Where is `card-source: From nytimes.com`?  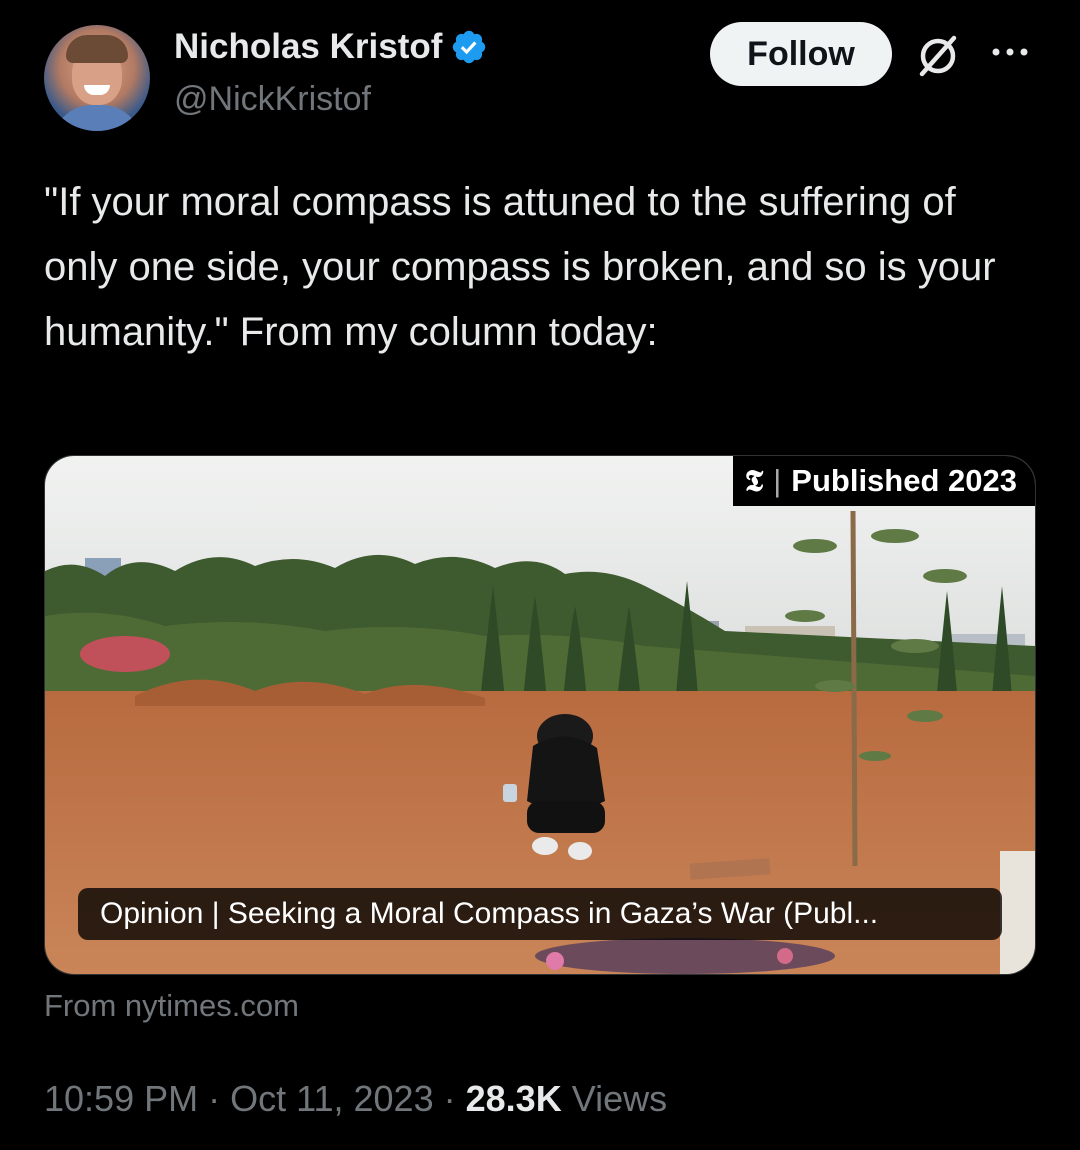 card-source: From nytimes.com is located at coordinates (171, 1006).